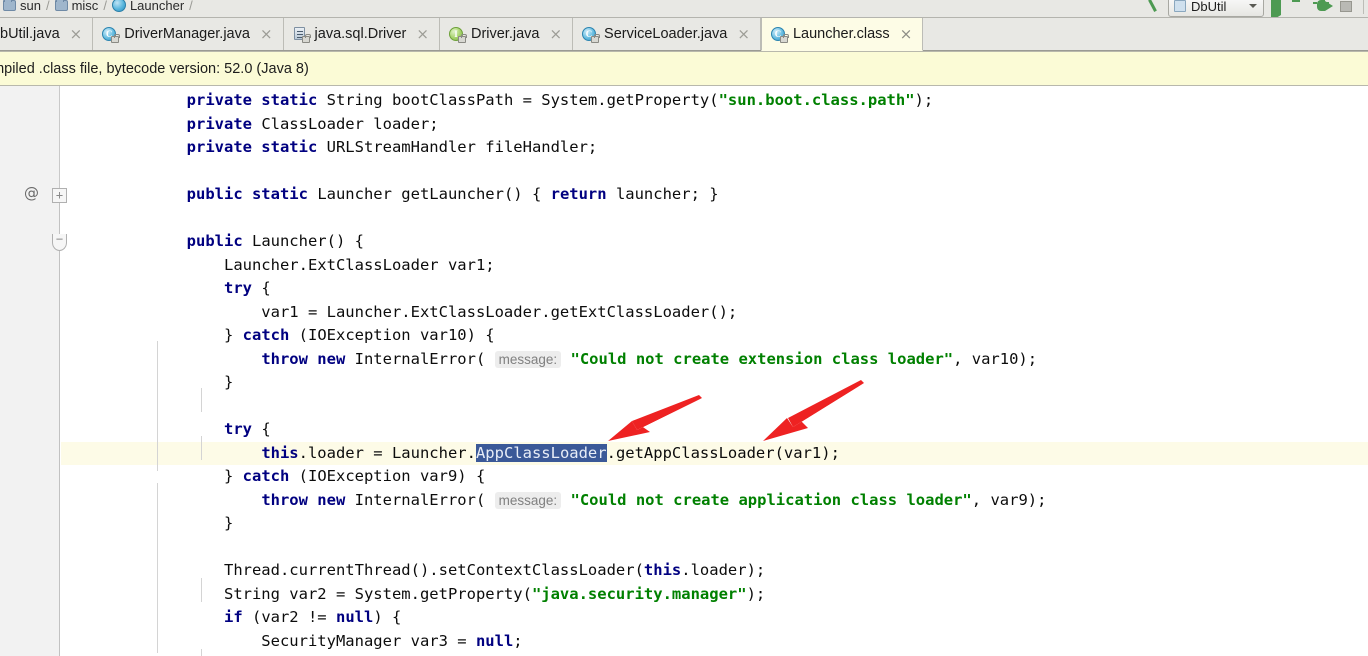 The width and height of the screenshot is (1368, 656). I want to click on code-line: if (var2 != null) {, so click(714, 618).